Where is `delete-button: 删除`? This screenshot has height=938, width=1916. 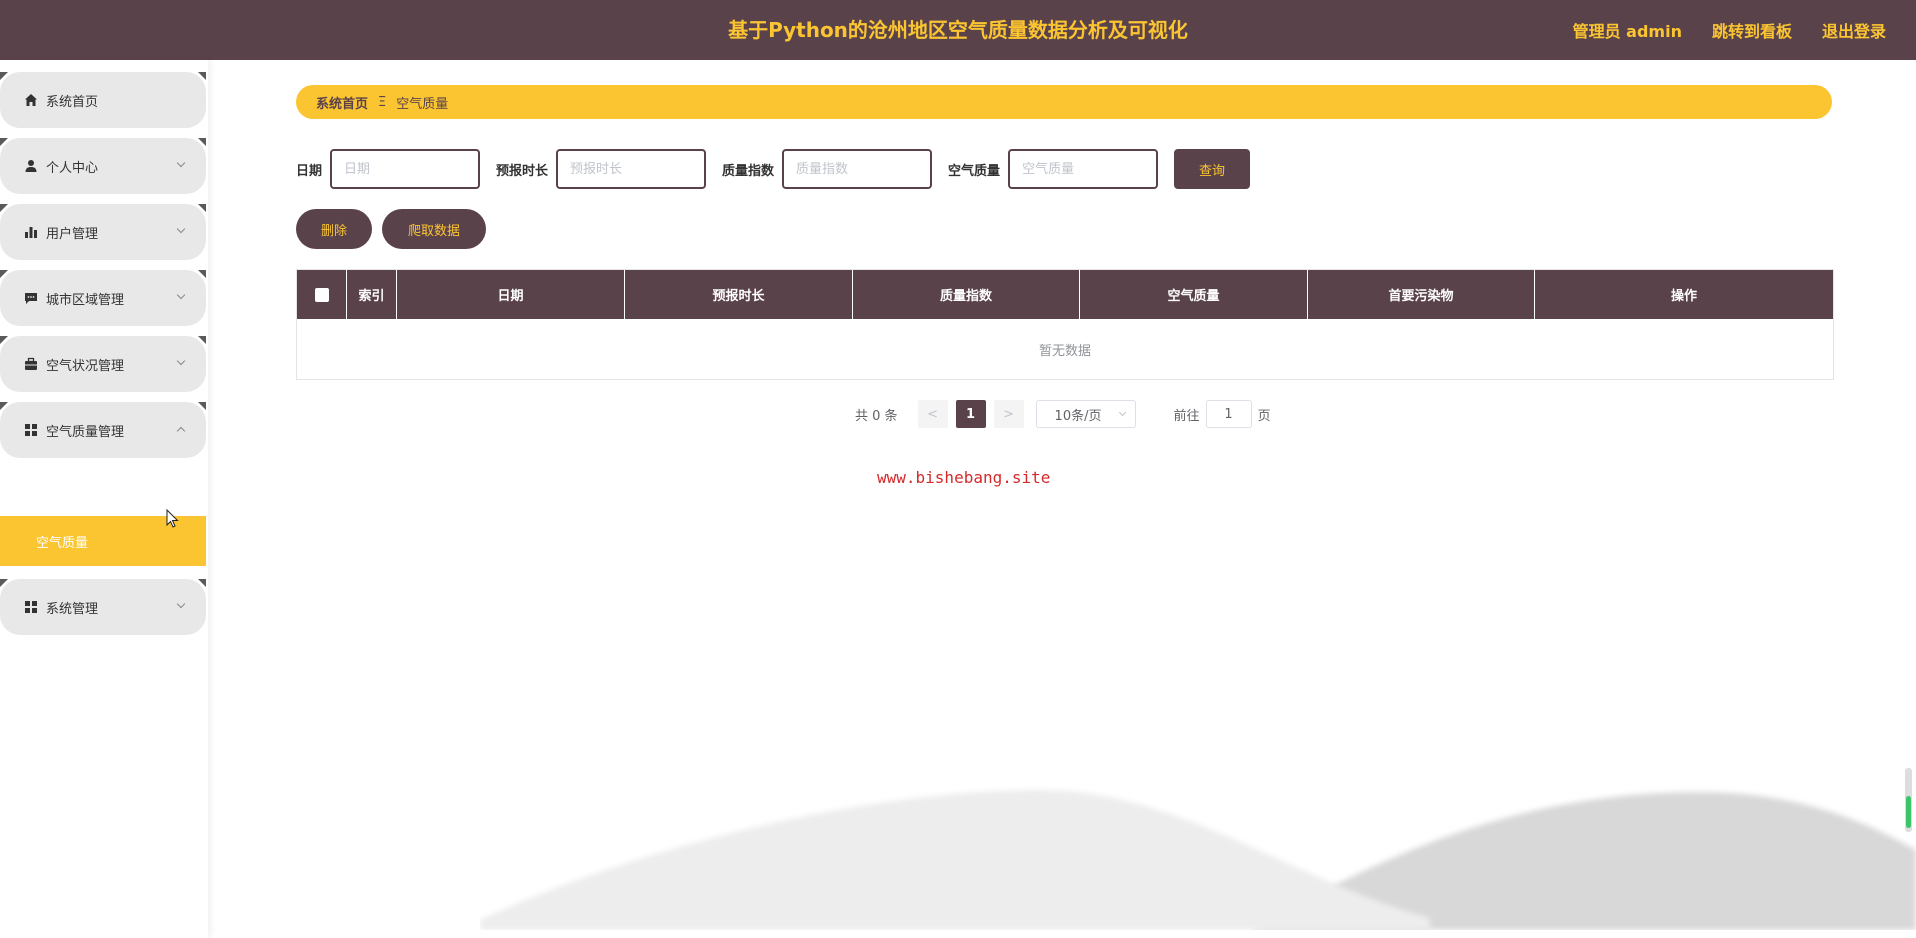
delete-button: 删除 is located at coordinates (334, 229).